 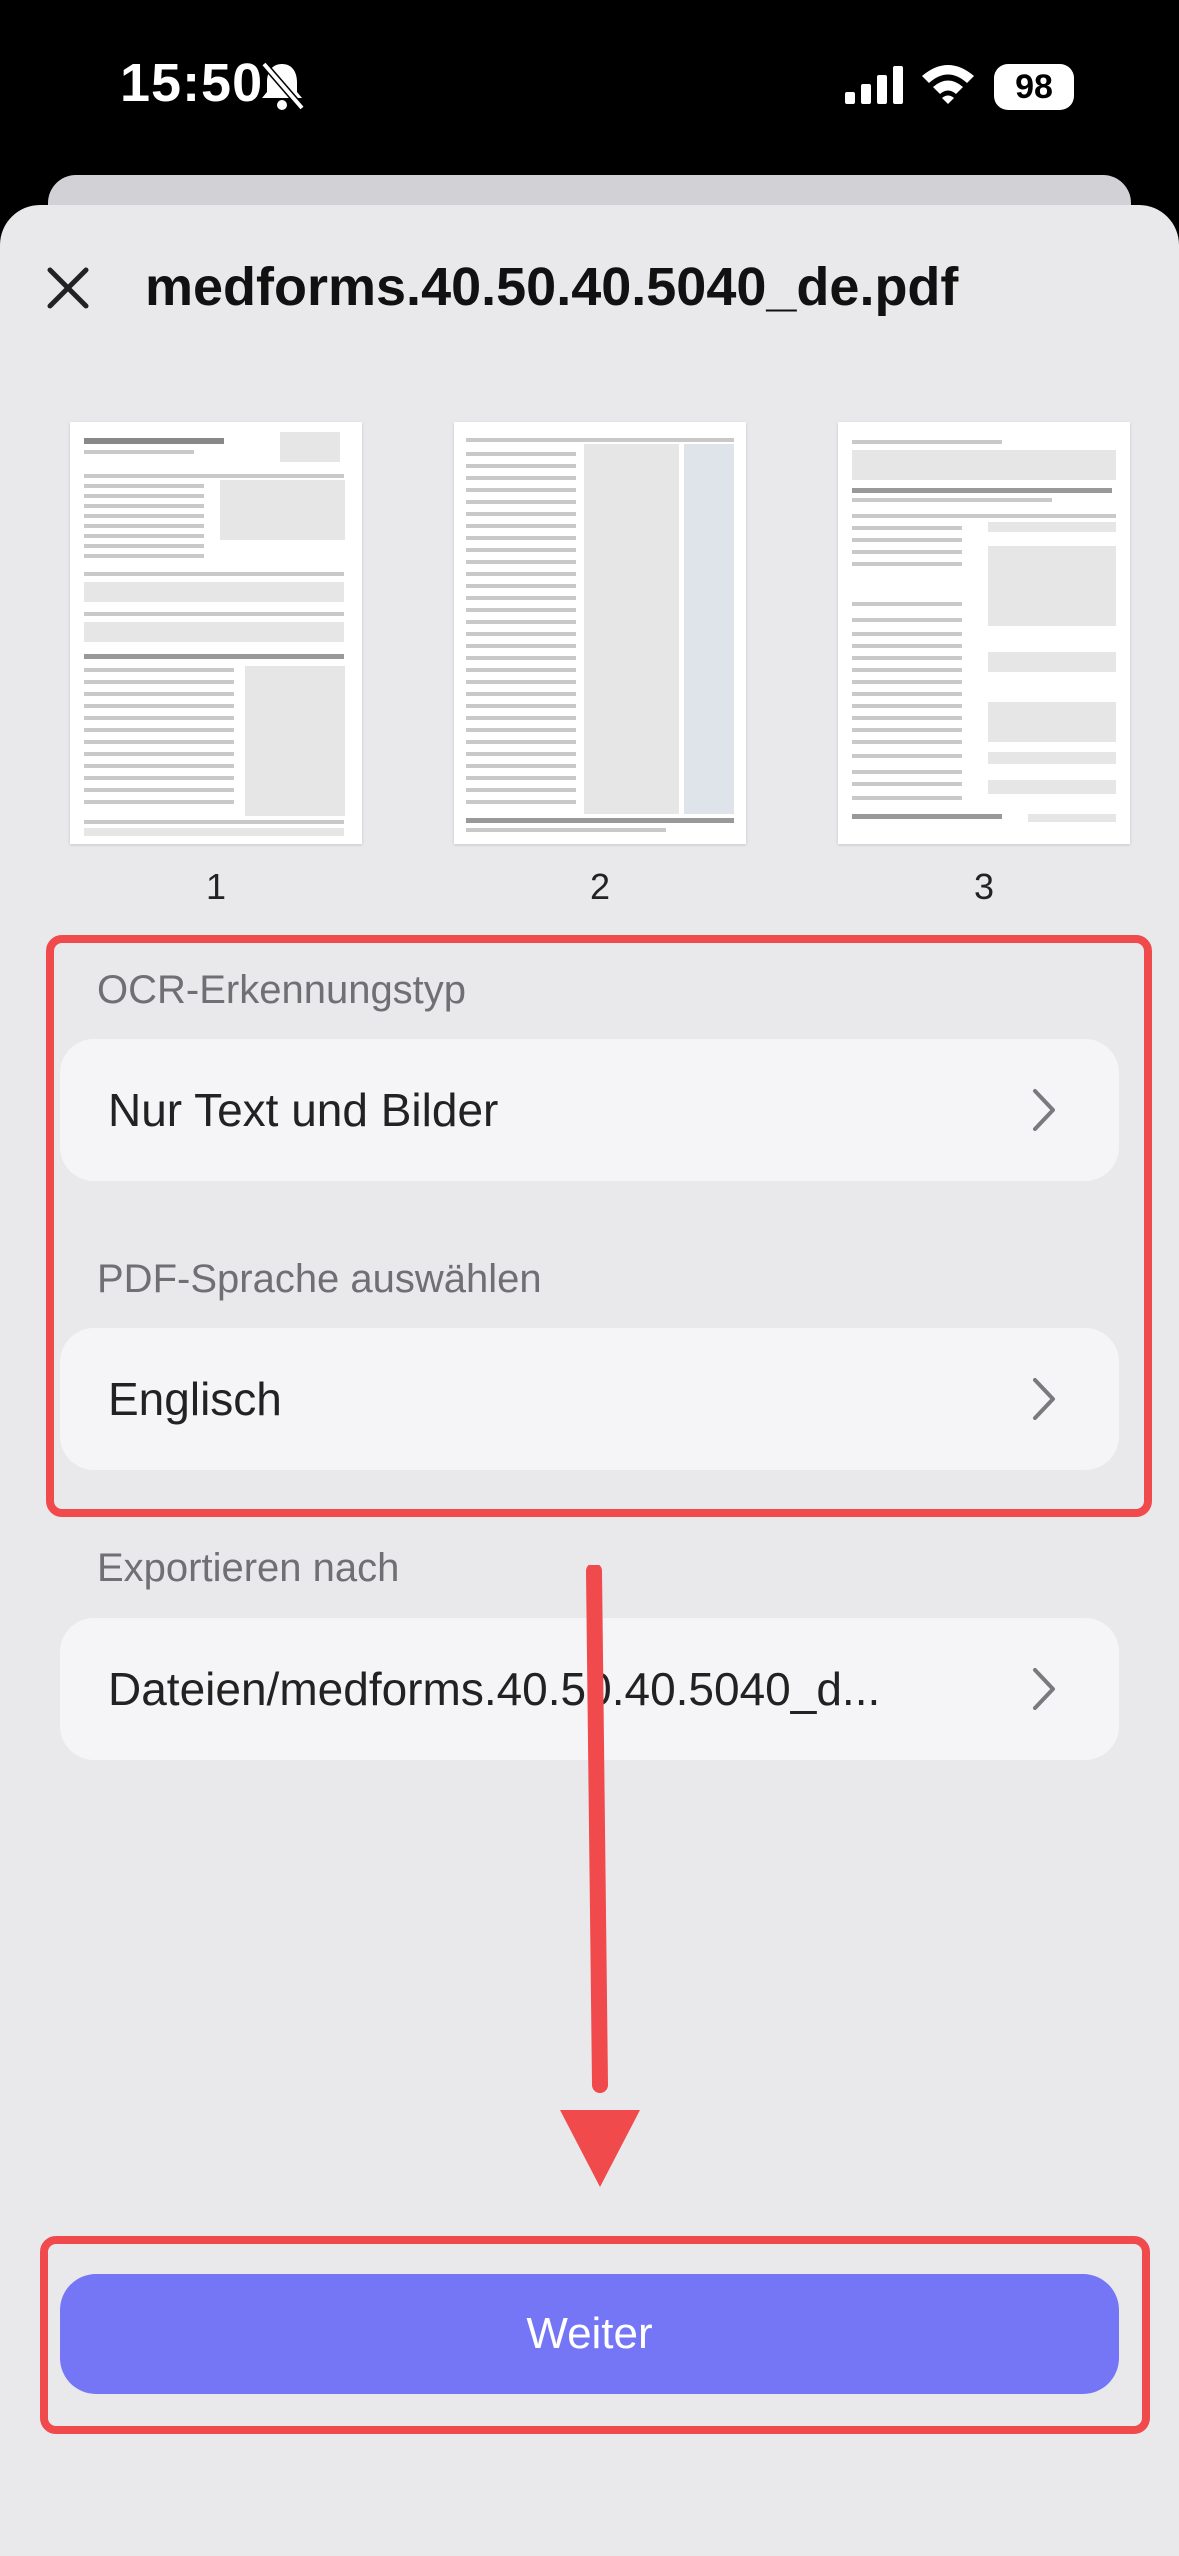 What do you see at coordinates (282, 88) in the screenshot?
I see `bell-muted-icon` at bounding box center [282, 88].